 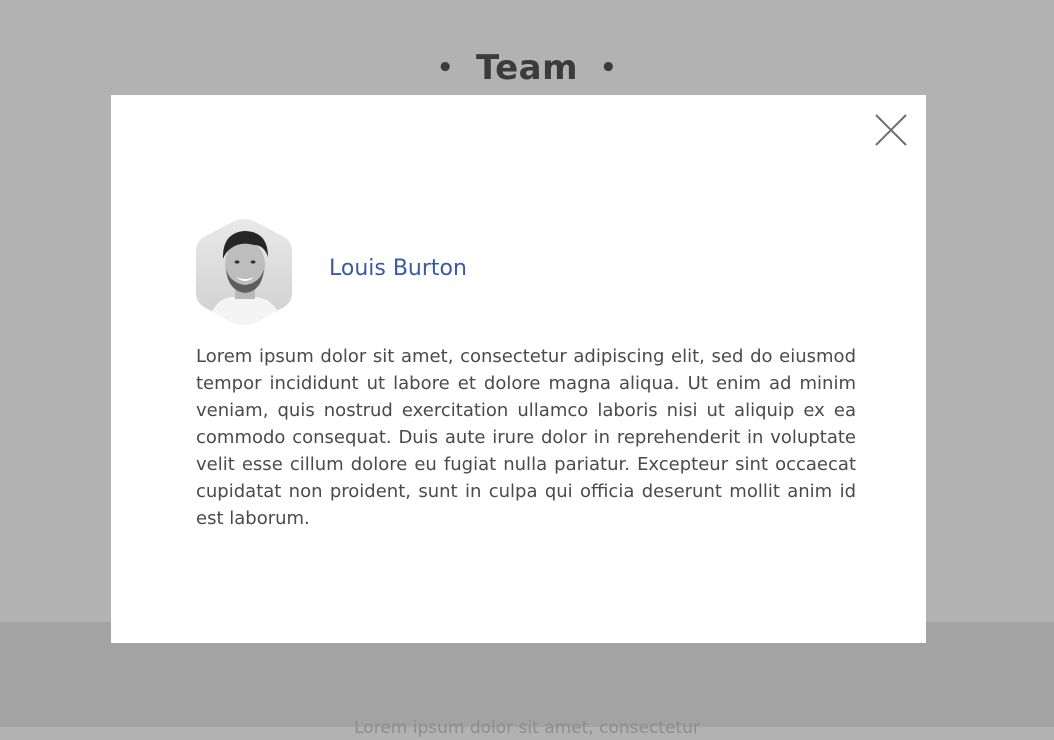 I want to click on member-profile-header: Louis Burton, so click(x=331, y=272).